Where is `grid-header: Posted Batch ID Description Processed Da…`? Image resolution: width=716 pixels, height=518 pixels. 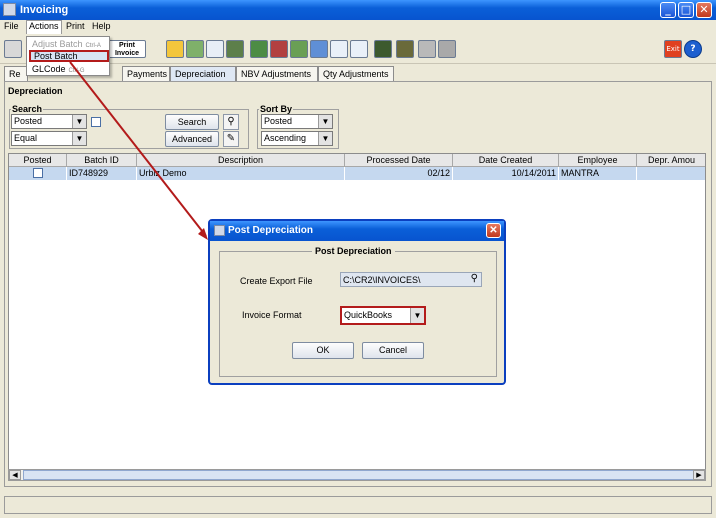 grid-header: Posted Batch ID Description Processed Da… is located at coordinates (357, 160).